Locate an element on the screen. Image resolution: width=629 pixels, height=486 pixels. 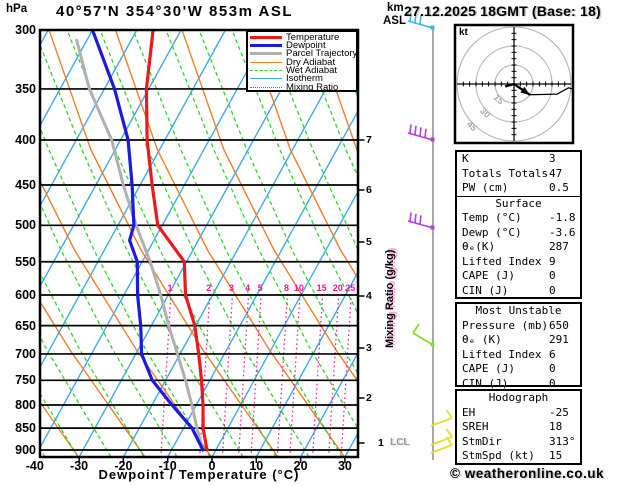
x-axis-label: Dewpoint / Temperature (°C) is located at coordinates (199, 474).